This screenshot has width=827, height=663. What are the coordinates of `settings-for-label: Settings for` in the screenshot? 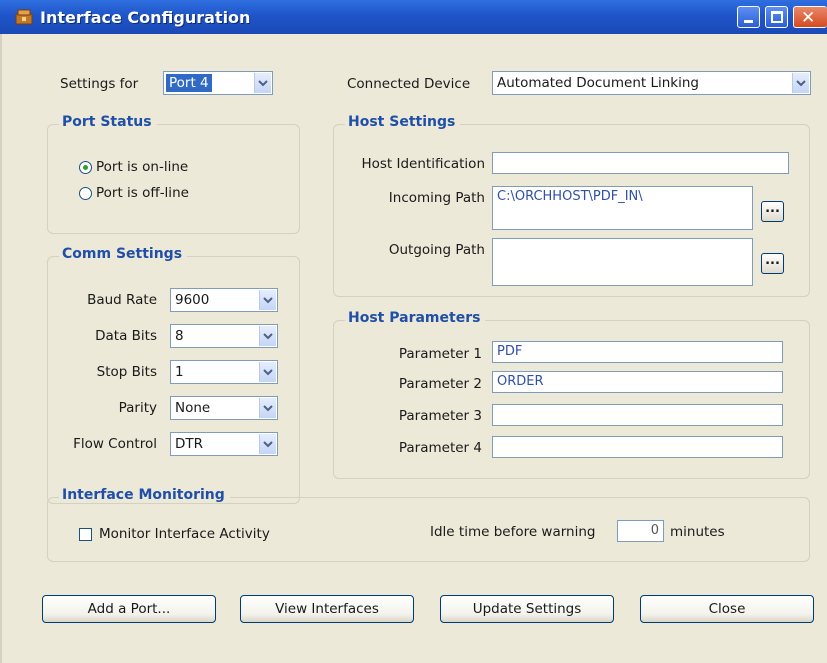 It's located at (99, 84).